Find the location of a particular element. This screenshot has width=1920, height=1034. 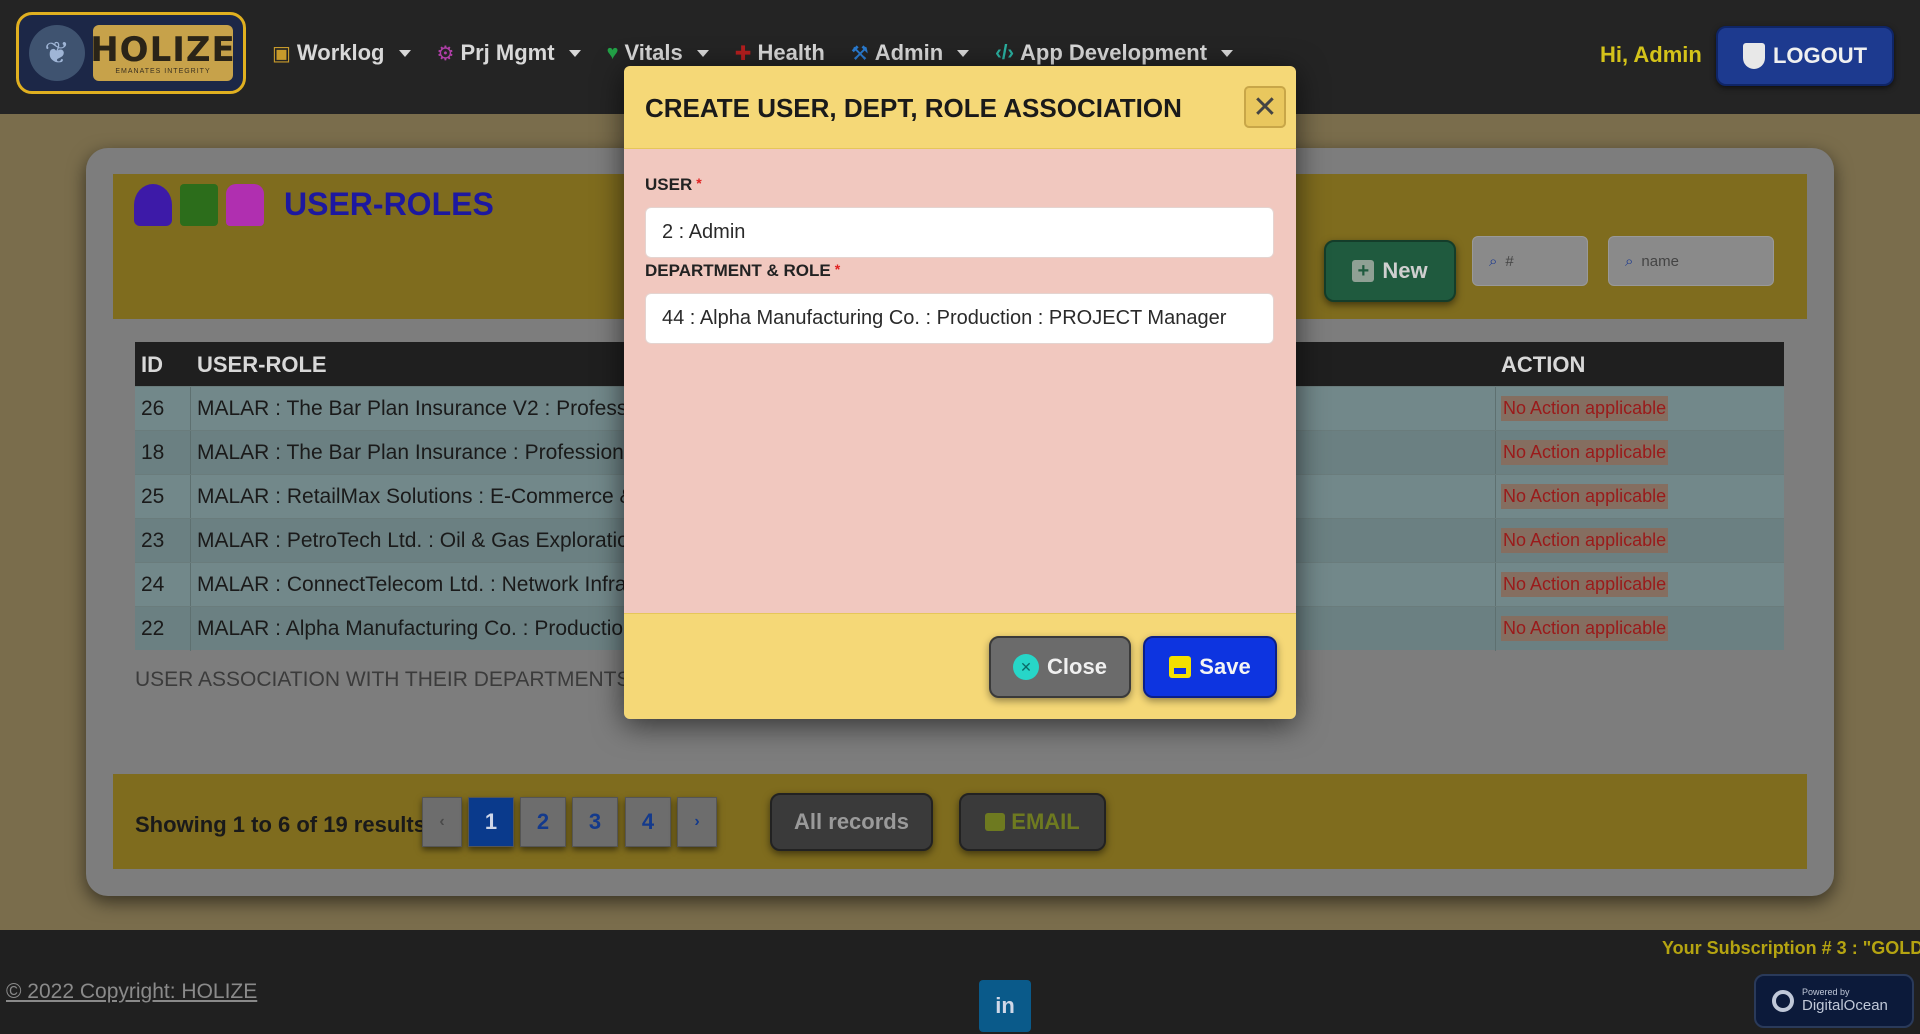

nav-vitals: ♥ Vitals is located at coordinates (658, 53).